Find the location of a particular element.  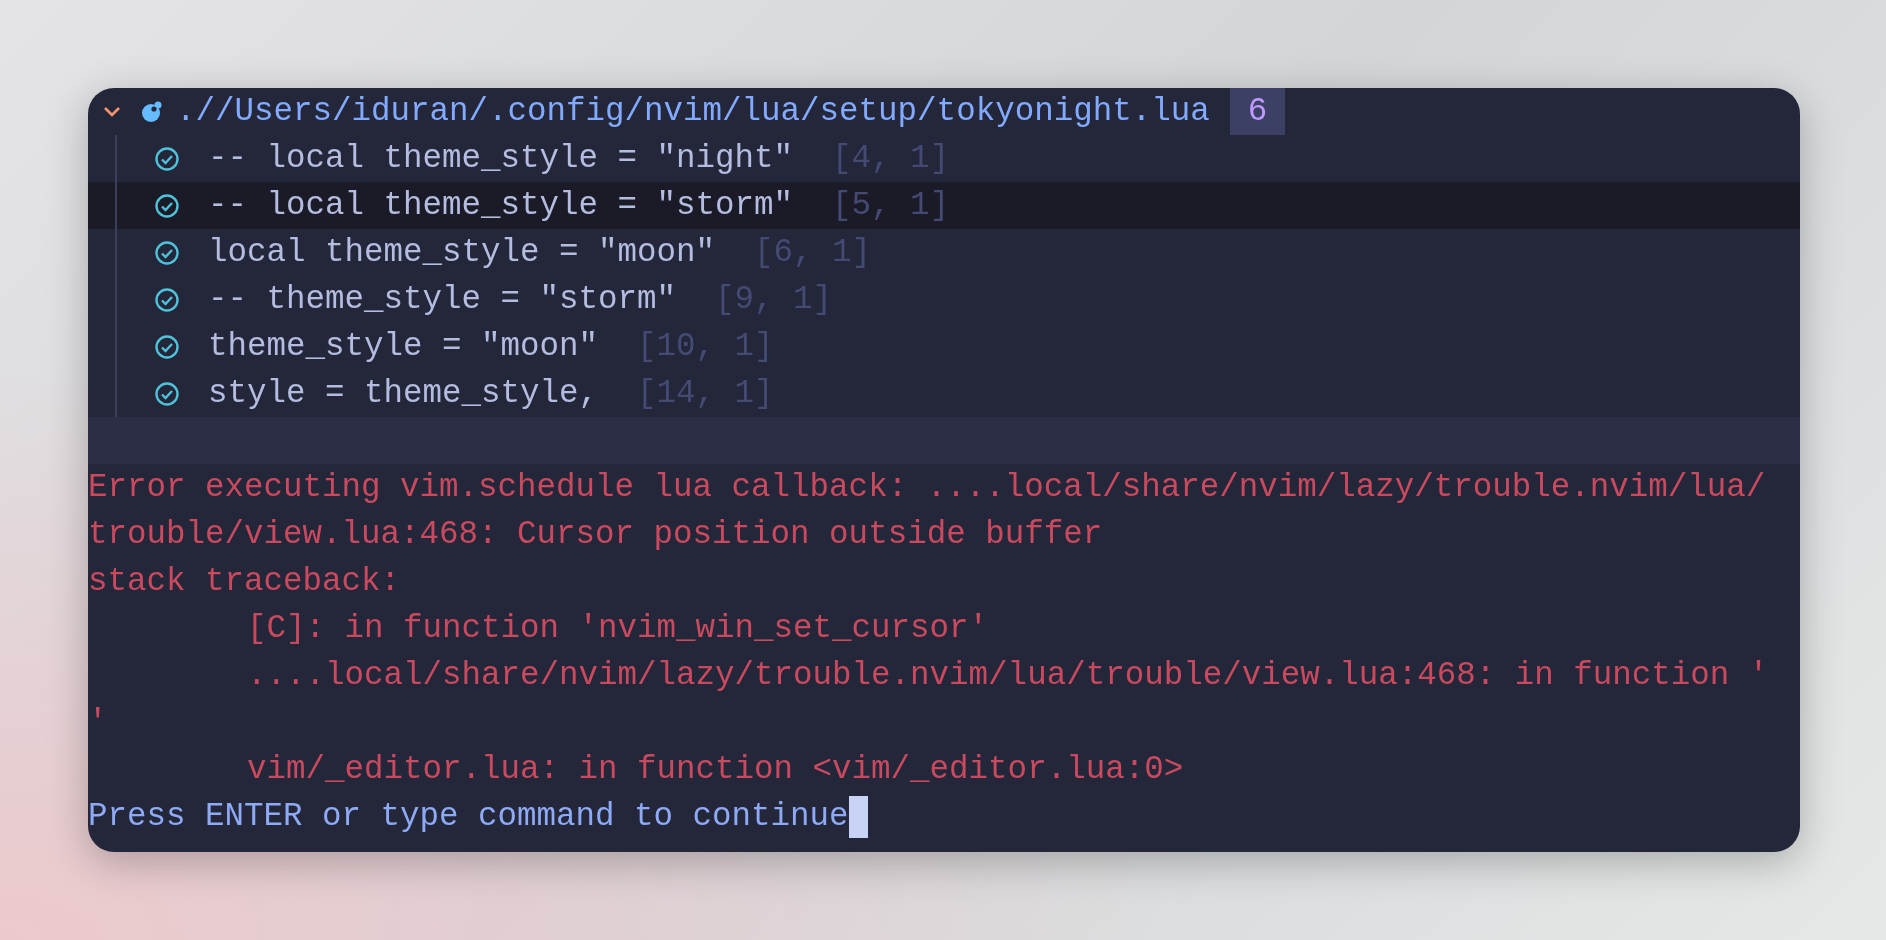

error-text: vim/_editor.lua: in function <vim/_editor.lua:0> is located at coordinates (715, 770).